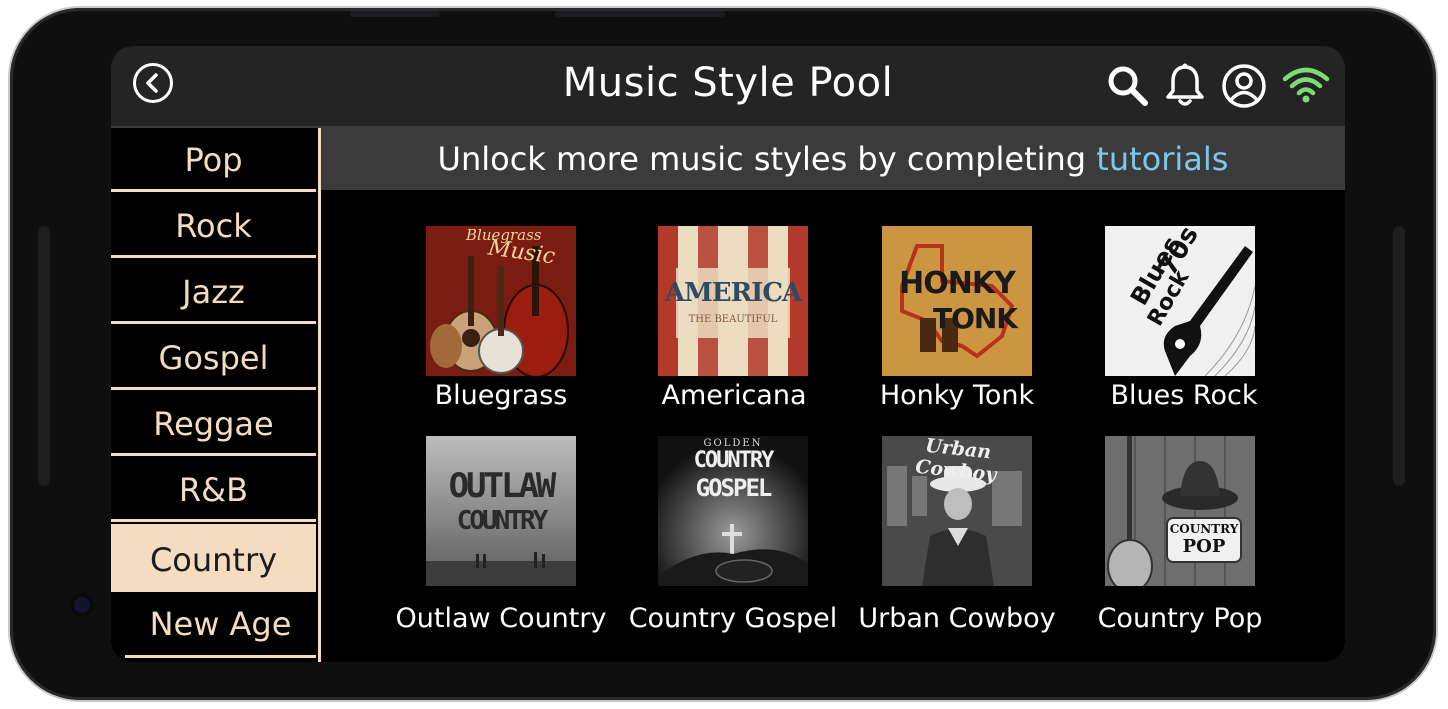 The image size is (1448, 709). Describe the element at coordinates (1184, 395) in the screenshot. I see `style-label-blues-rock: Blues Rock` at that location.